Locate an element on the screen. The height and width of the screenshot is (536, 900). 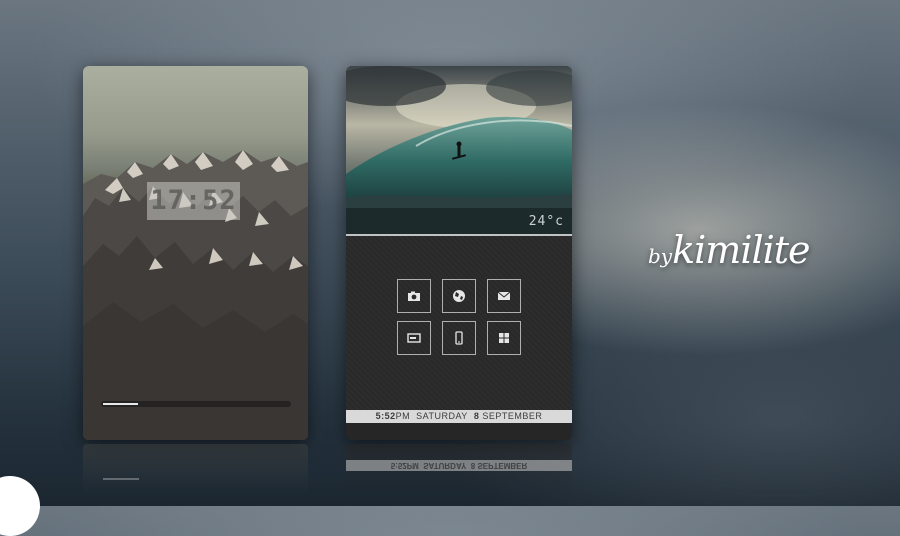
apps-grid-icon is located at coordinates (504, 338).